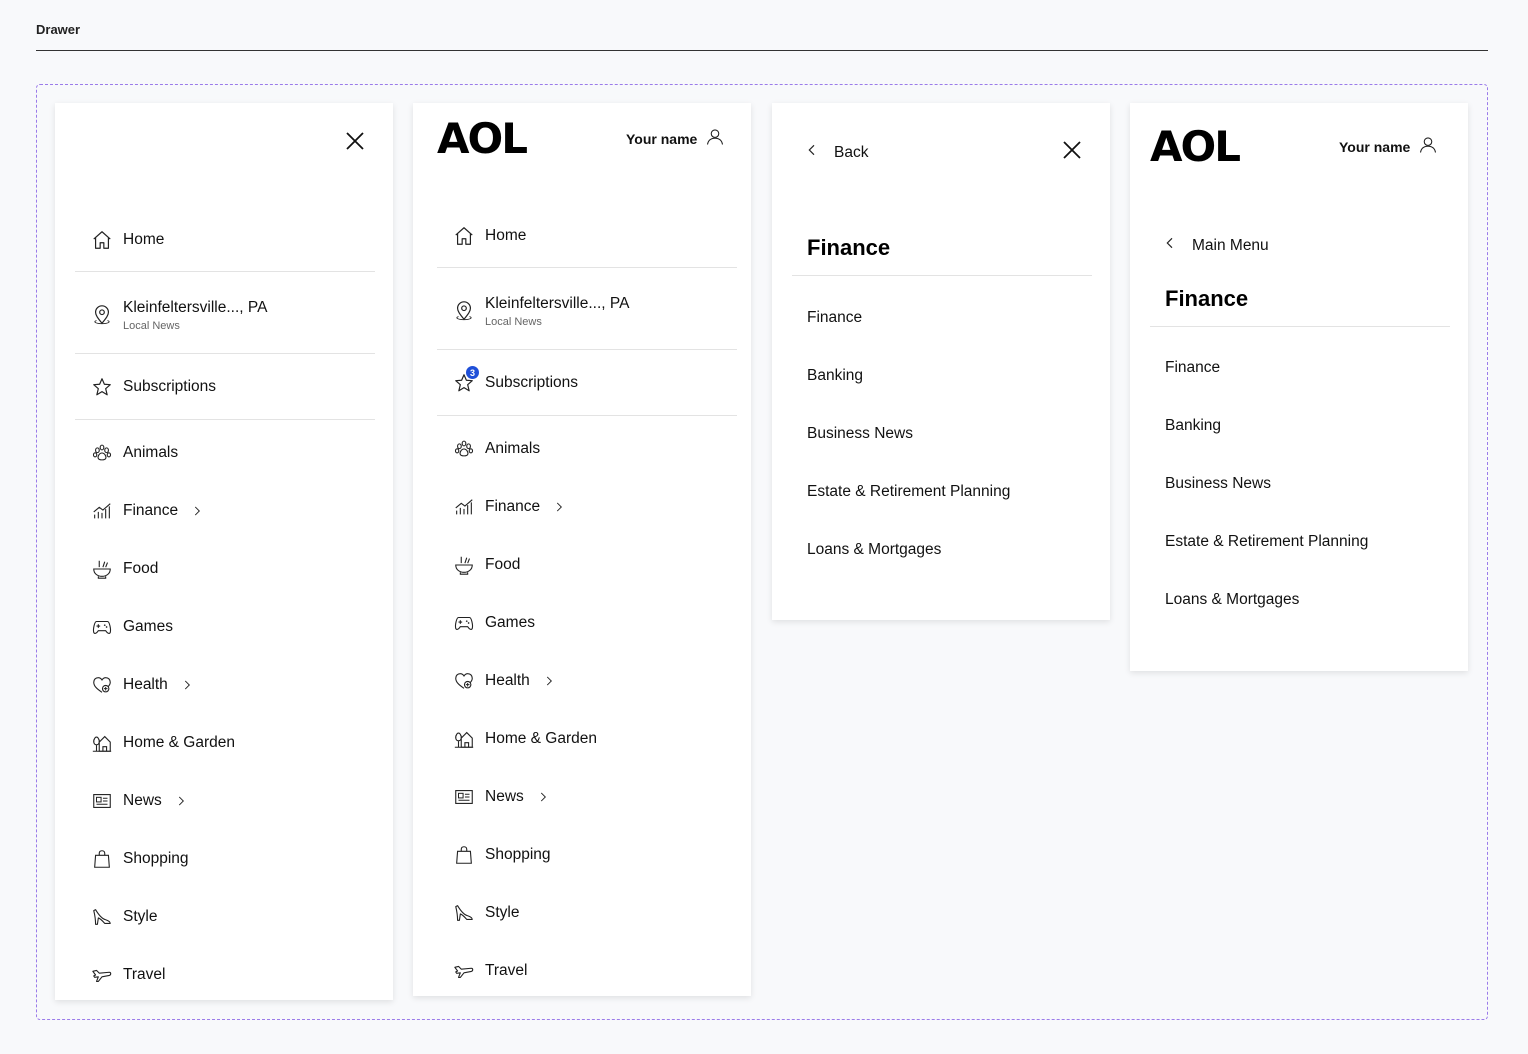  What do you see at coordinates (464, 739) in the screenshot?
I see `house-tree-icon` at bounding box center [464, 739].